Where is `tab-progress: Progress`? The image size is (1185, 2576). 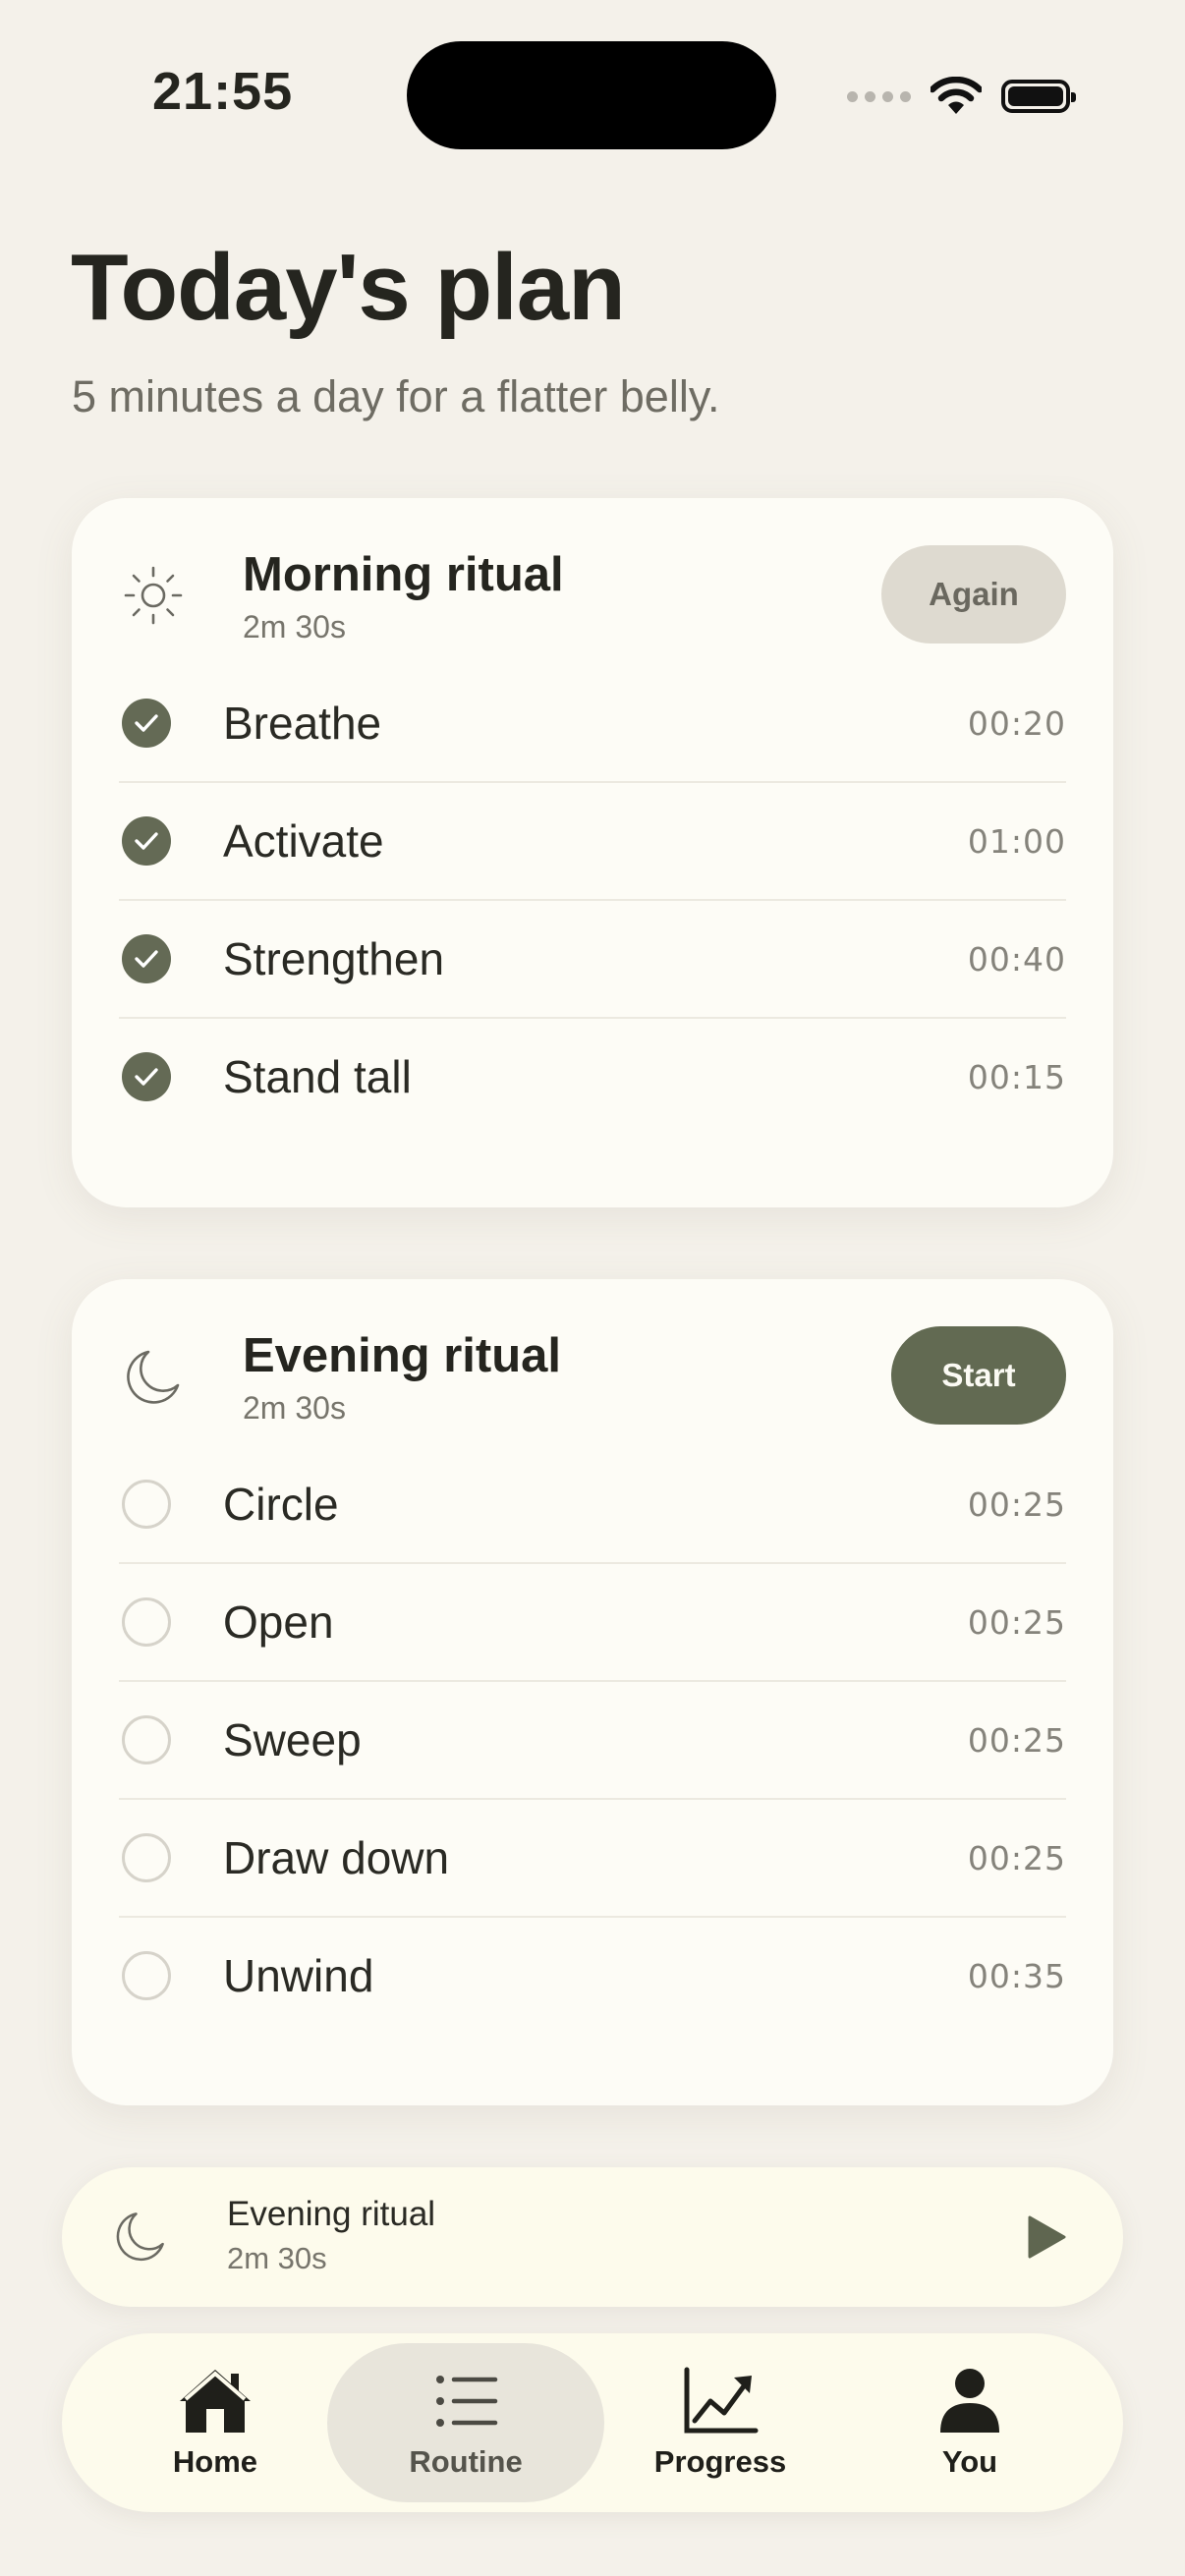
tab-progress: Progress is located at coordinates (720, 2422).